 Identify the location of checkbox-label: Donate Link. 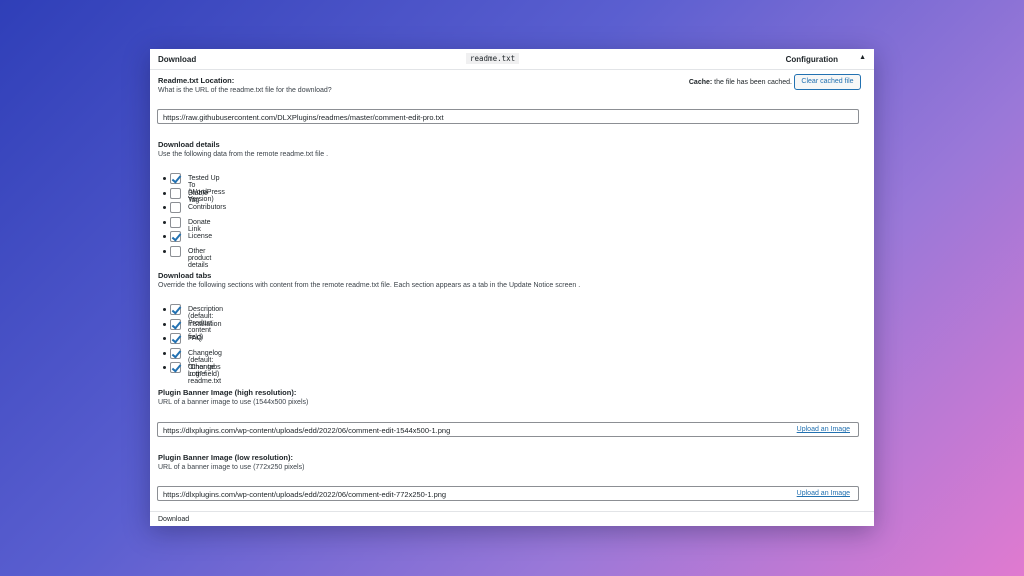
(199, 225).